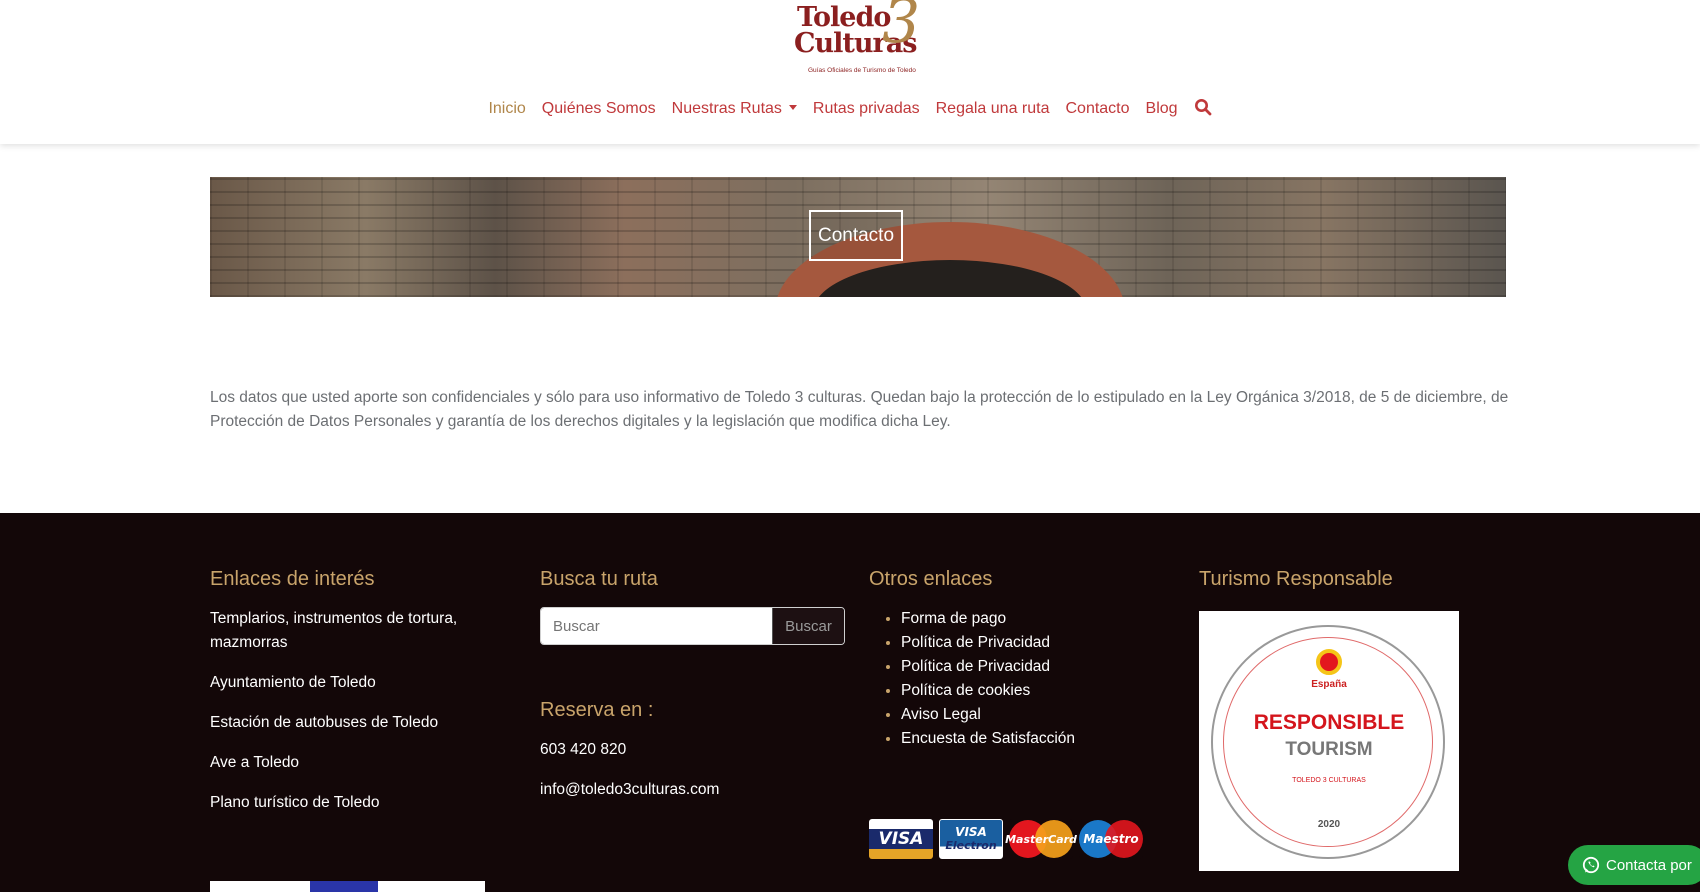 This screenshot has width=1700, height=892. What do you see at coordinates (599, 579) in the screenshot?
I see `footer-heading-busca: Busca tu ruta` at bounding box center [599, 579].